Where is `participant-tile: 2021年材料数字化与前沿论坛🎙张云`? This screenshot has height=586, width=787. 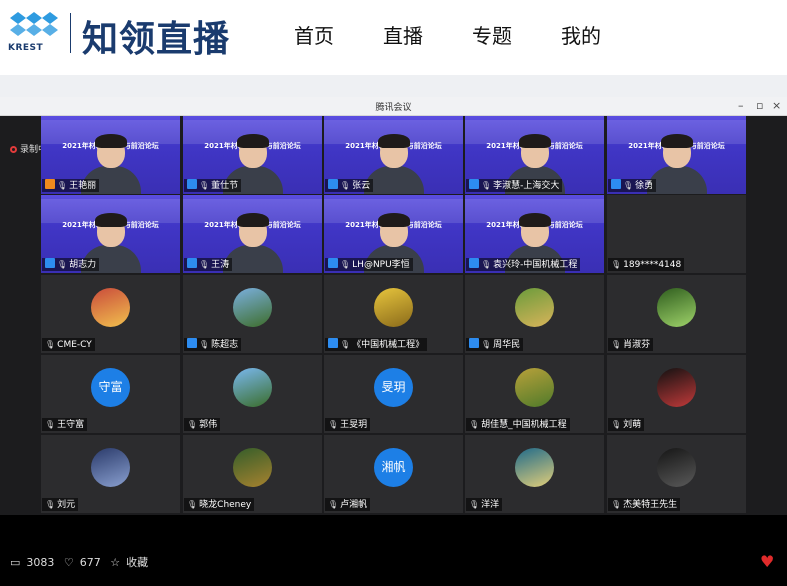
participant-tile: 2021年材料数字化与前沿论坛🎙张云 is located at coordinates (393, 155).